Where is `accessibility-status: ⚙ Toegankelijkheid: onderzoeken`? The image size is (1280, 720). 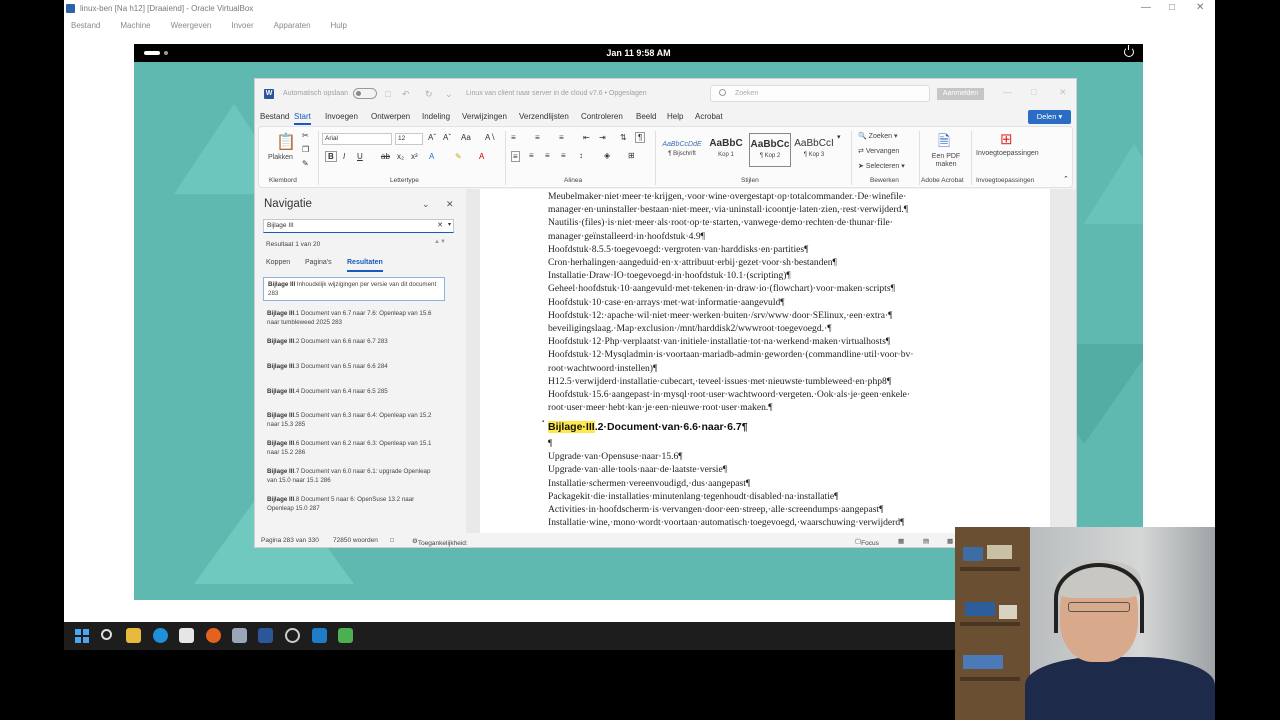 accessibility-status: ⚙ Toegankelijkheid: onderzoeken is located at coordinates (440, 542).